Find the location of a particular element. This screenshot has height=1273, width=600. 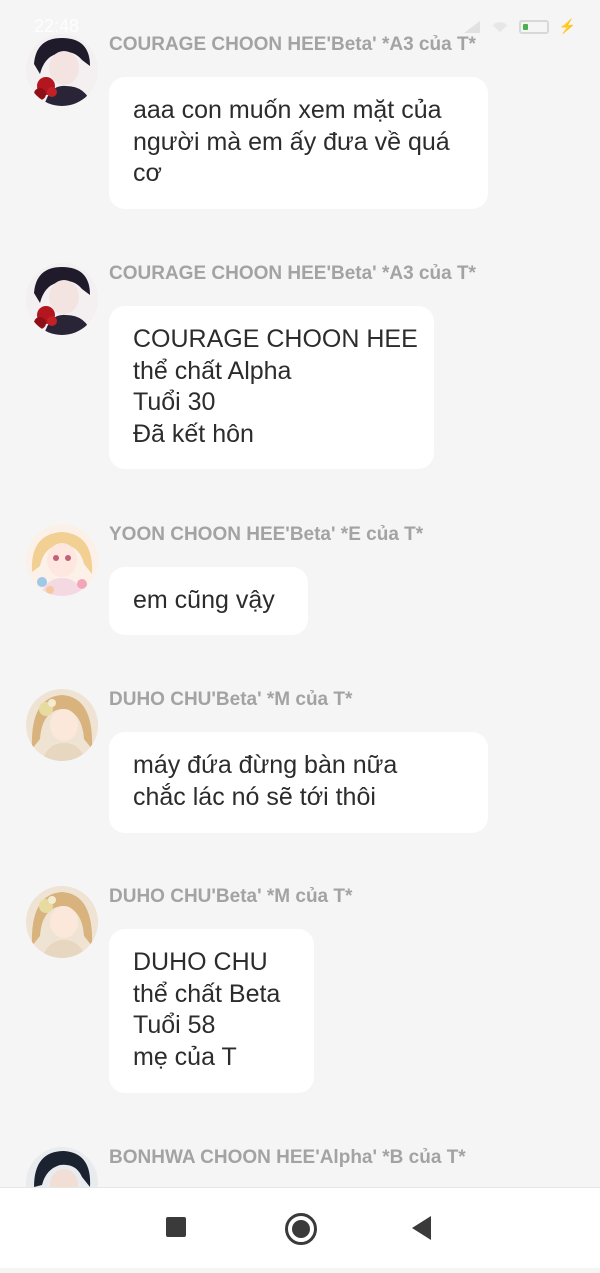

message-line: chắc lác nó sẽ tới thôi is located at coordinates (254, 796).